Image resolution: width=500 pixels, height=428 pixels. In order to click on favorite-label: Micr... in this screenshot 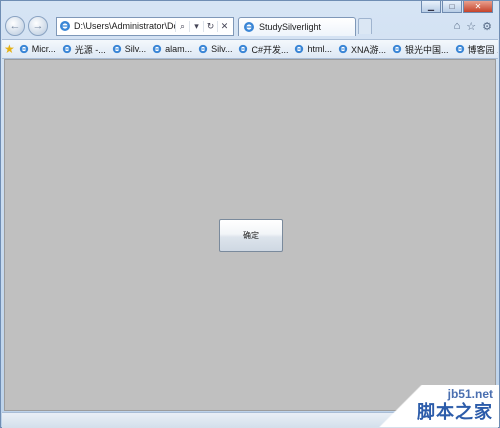, I will do `click(43, 49)`.